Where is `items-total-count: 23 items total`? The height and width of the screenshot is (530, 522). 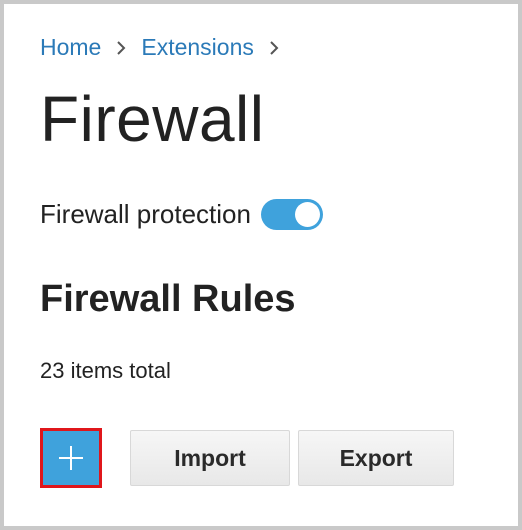 items-total-count: 23 items total is located at coordinates (105, 370).